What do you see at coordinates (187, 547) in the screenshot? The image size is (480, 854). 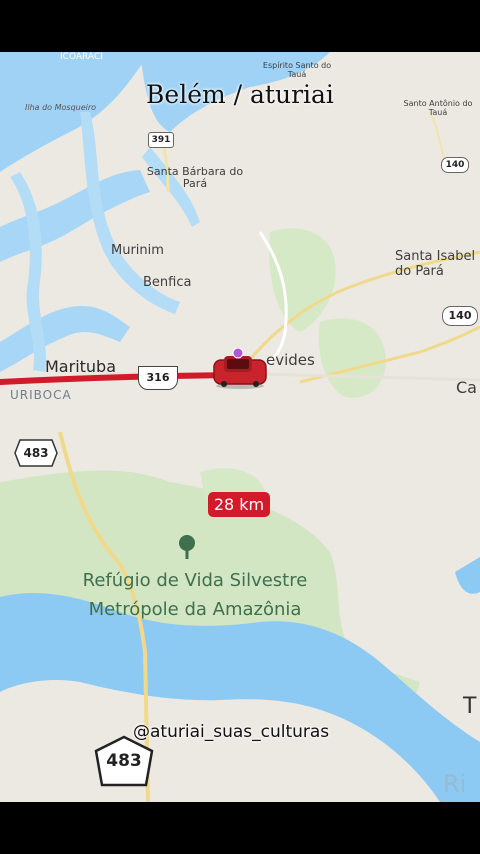 I see `park-tree-icon` at bounding box center [187, 547].